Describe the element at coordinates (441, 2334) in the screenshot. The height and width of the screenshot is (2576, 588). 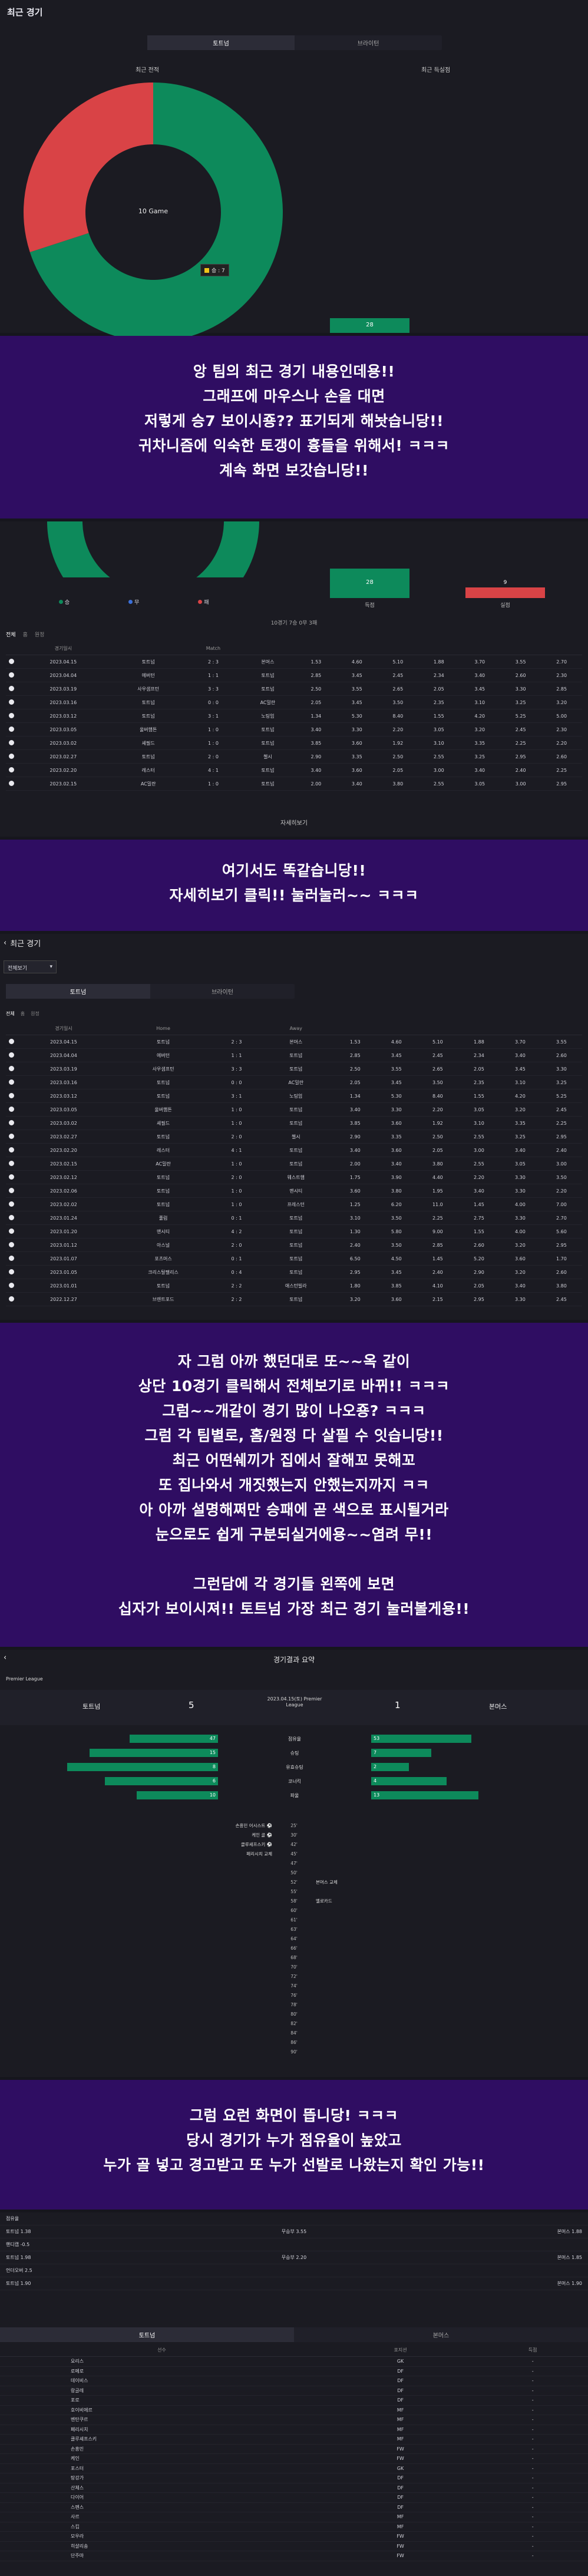
I see `tab-away-lineup: 본머스` at that location.